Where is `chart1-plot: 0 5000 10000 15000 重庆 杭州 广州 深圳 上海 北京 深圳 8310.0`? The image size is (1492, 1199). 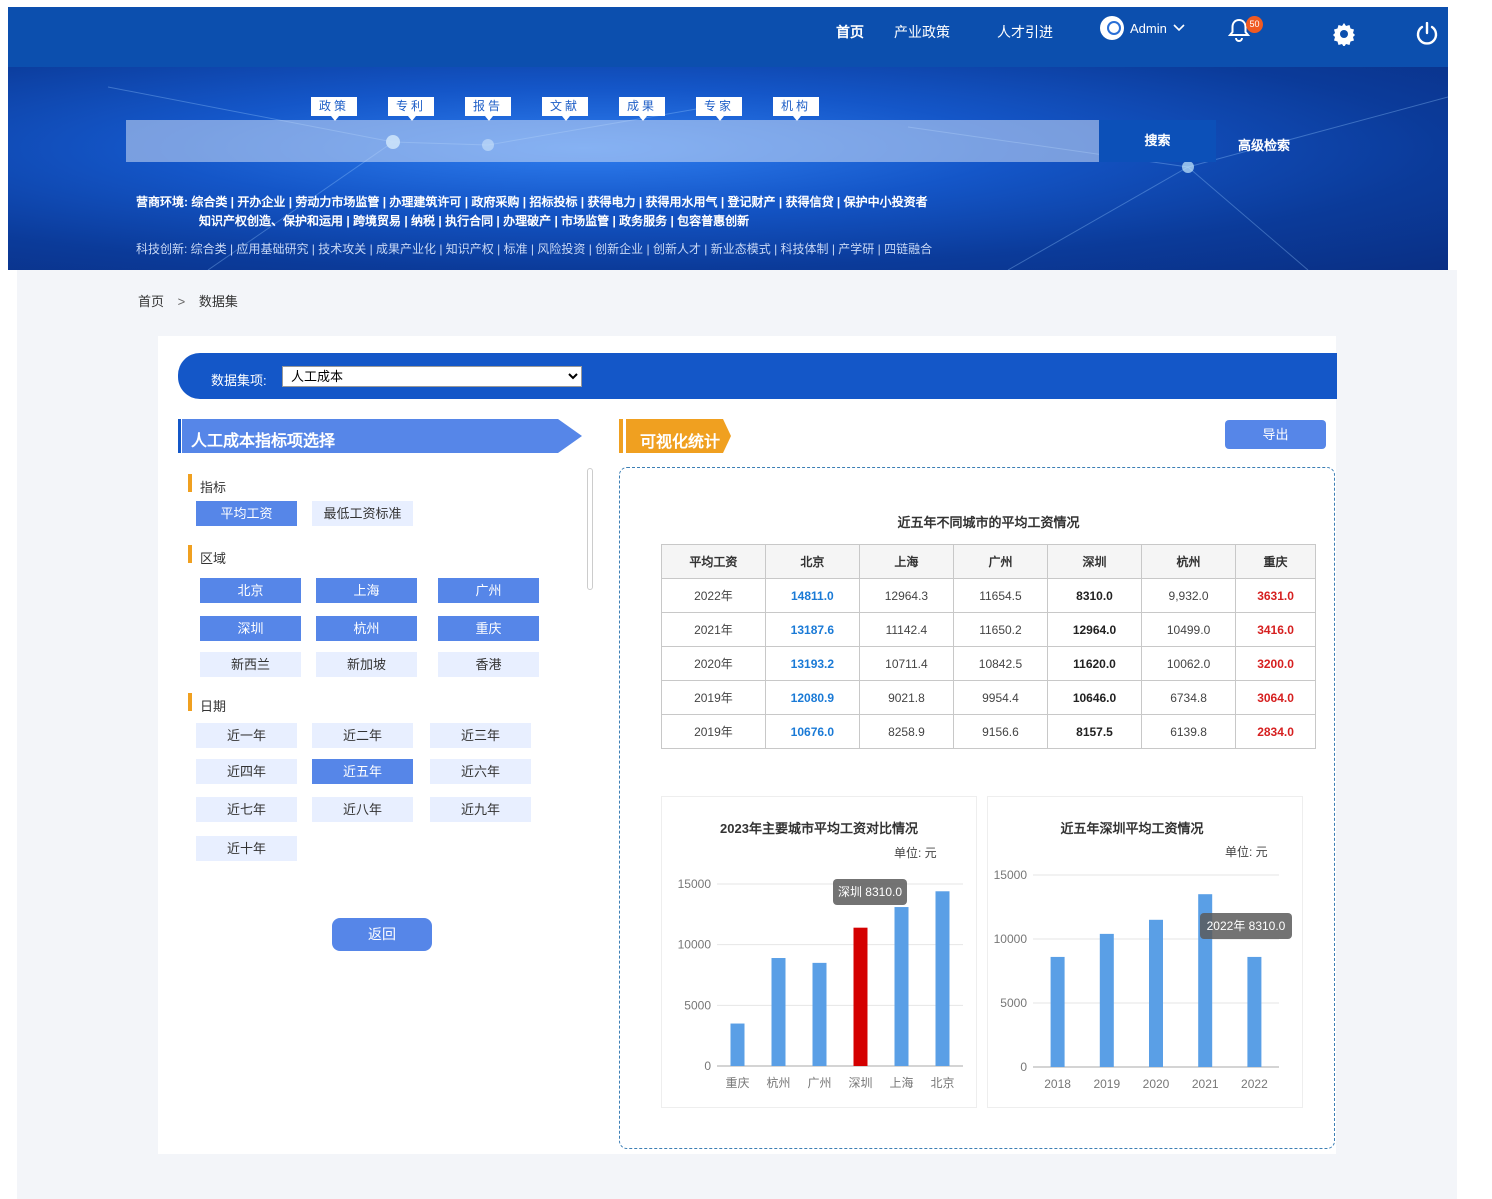 chart1-plot: 0 5000 10000 15000 重庆 杭州 广州 深圳 上海 北京 深圳 8310.0 is located at coordinates (820, 983).